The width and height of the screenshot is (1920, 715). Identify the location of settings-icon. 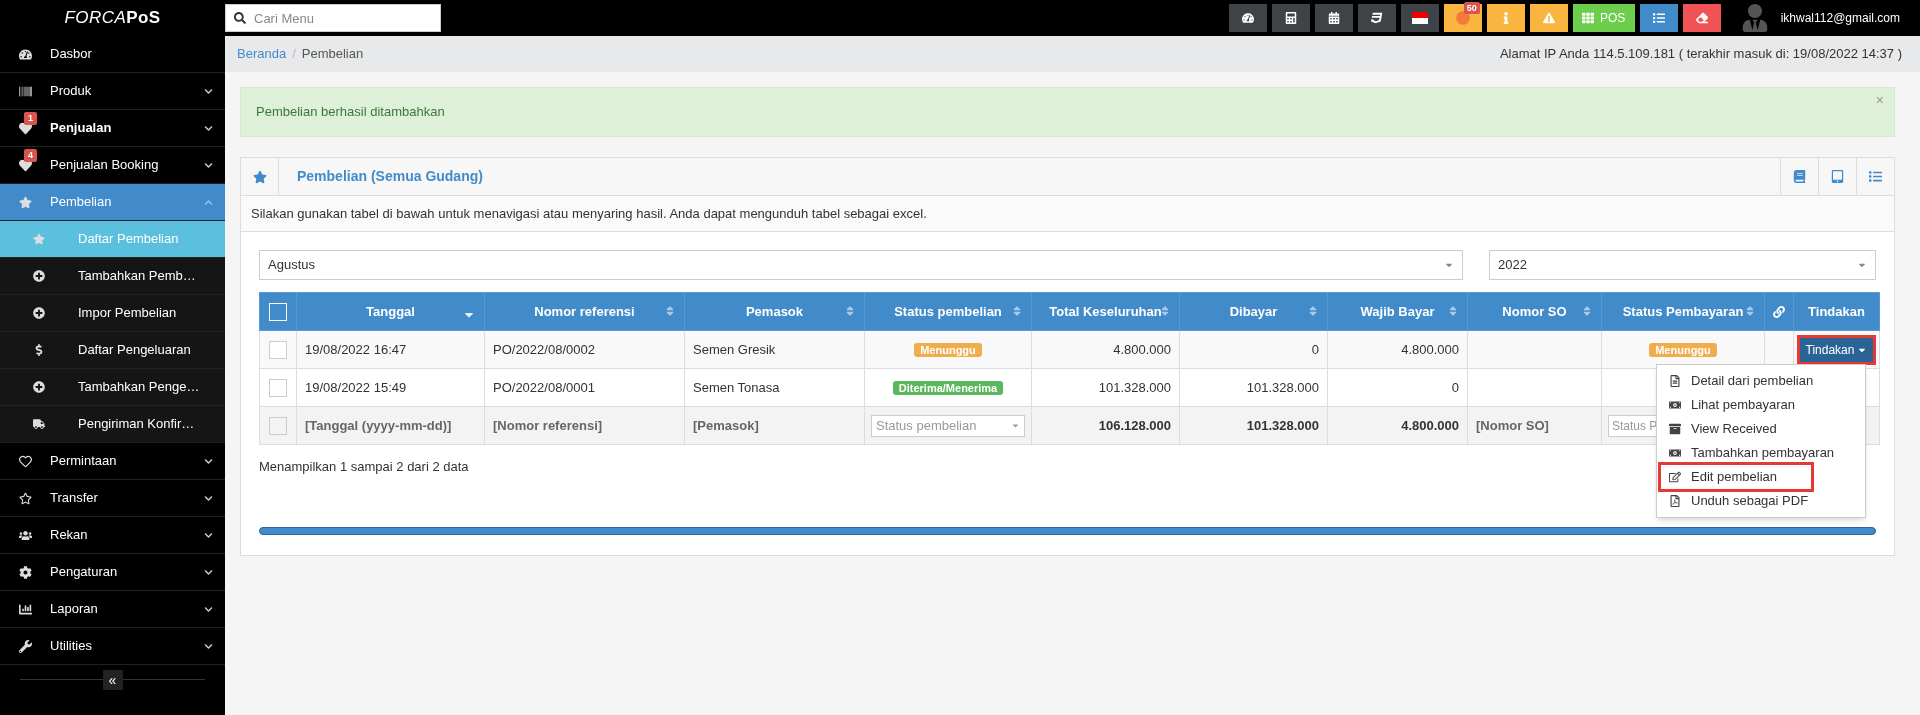
(25, 572).